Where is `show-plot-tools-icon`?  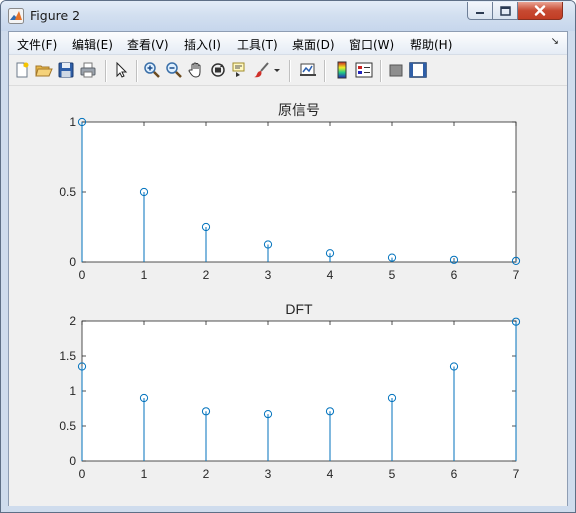
show-plot-tools-icon is located at coordinates (418, 70).